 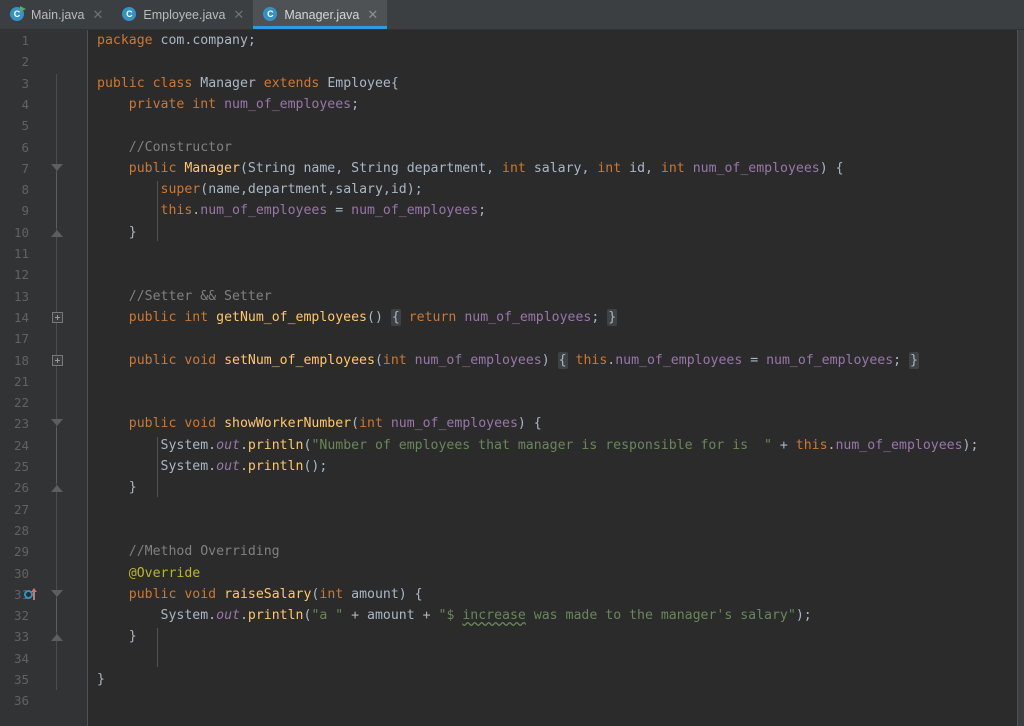 What do you see at coordinates (556, 573) in the screenshot?
I see `code-line: @Override` at bounding box center [556, 573].